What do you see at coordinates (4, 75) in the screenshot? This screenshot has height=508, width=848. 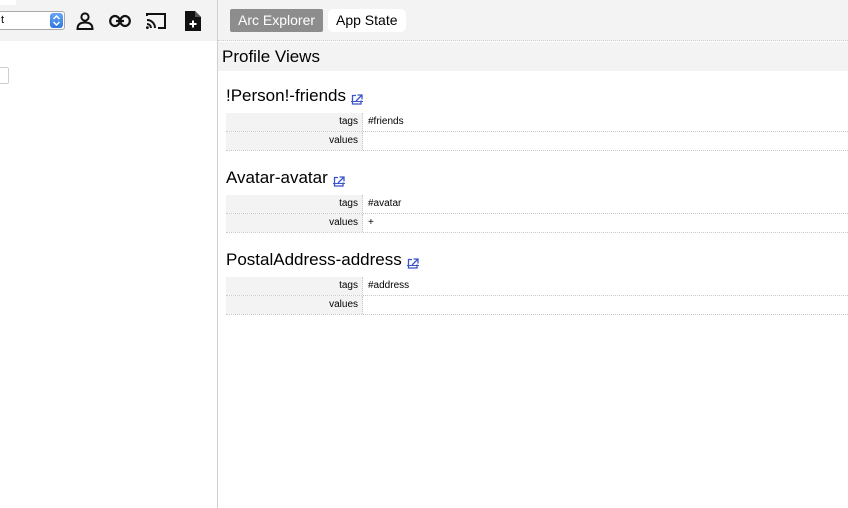 I see `left-panel-item` at bounding box center [4, 75].